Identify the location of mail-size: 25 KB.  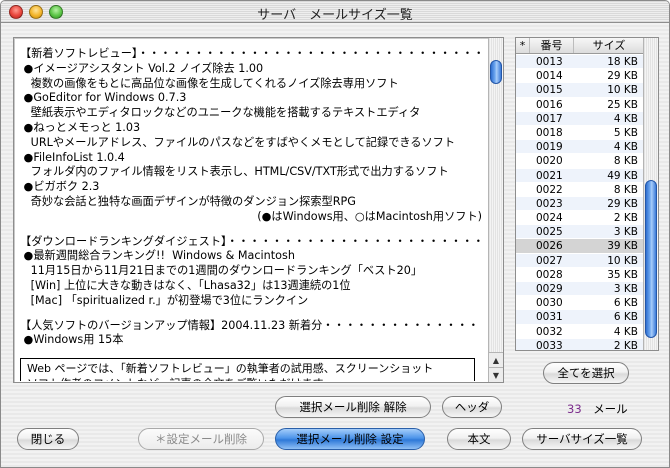
(622, 104).